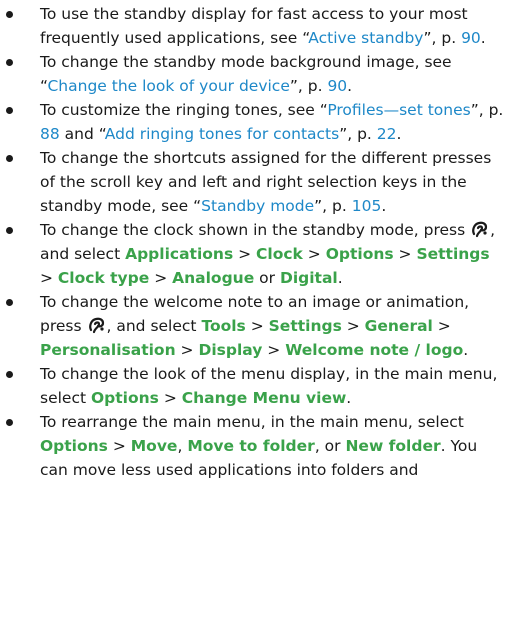  I want to click on page-reference-link: 105, so click(367, 206).